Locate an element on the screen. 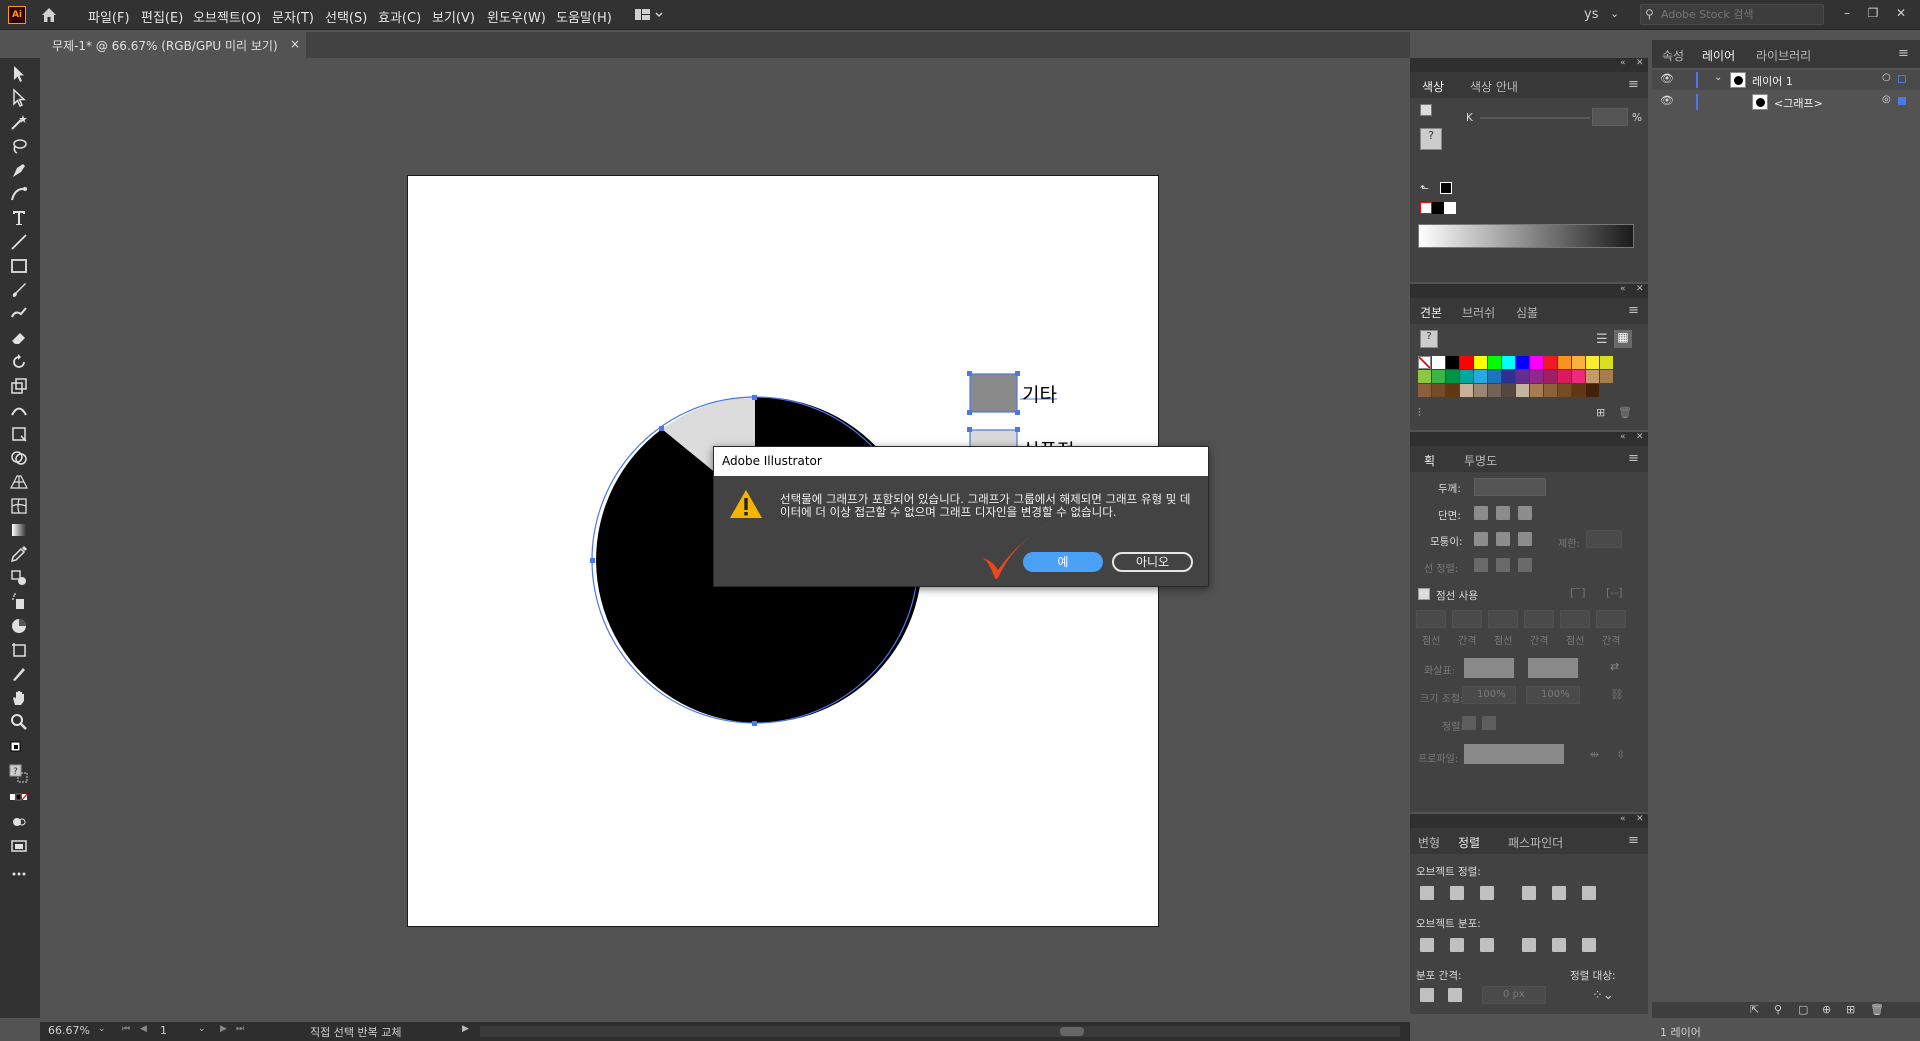 This screenshot has height=1041, width=1920. distribute-vcenter-icon is located at coordinates (1457, 945).